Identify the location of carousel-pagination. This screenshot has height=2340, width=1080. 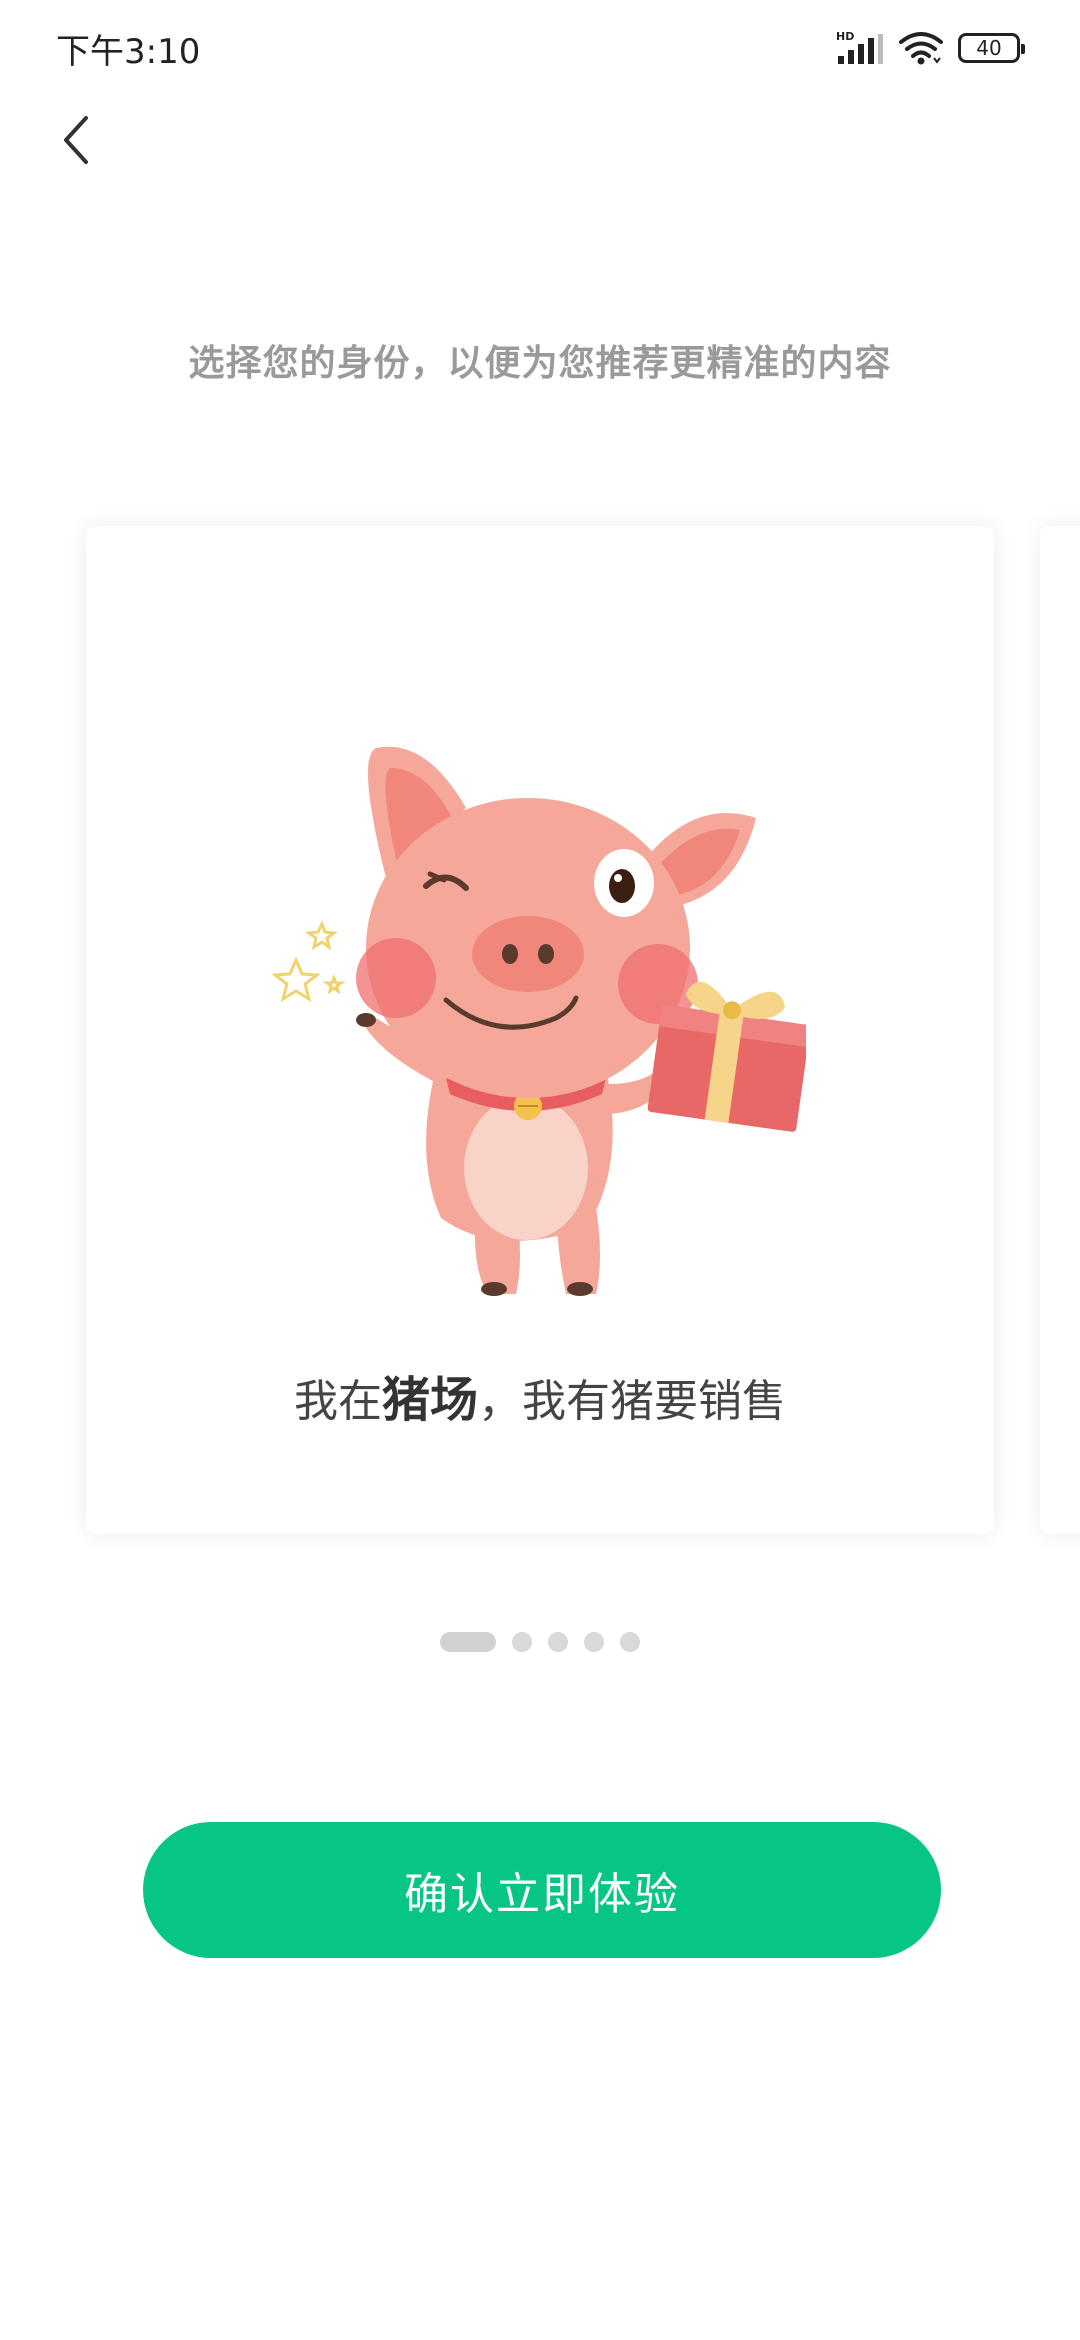
(540, 1642).